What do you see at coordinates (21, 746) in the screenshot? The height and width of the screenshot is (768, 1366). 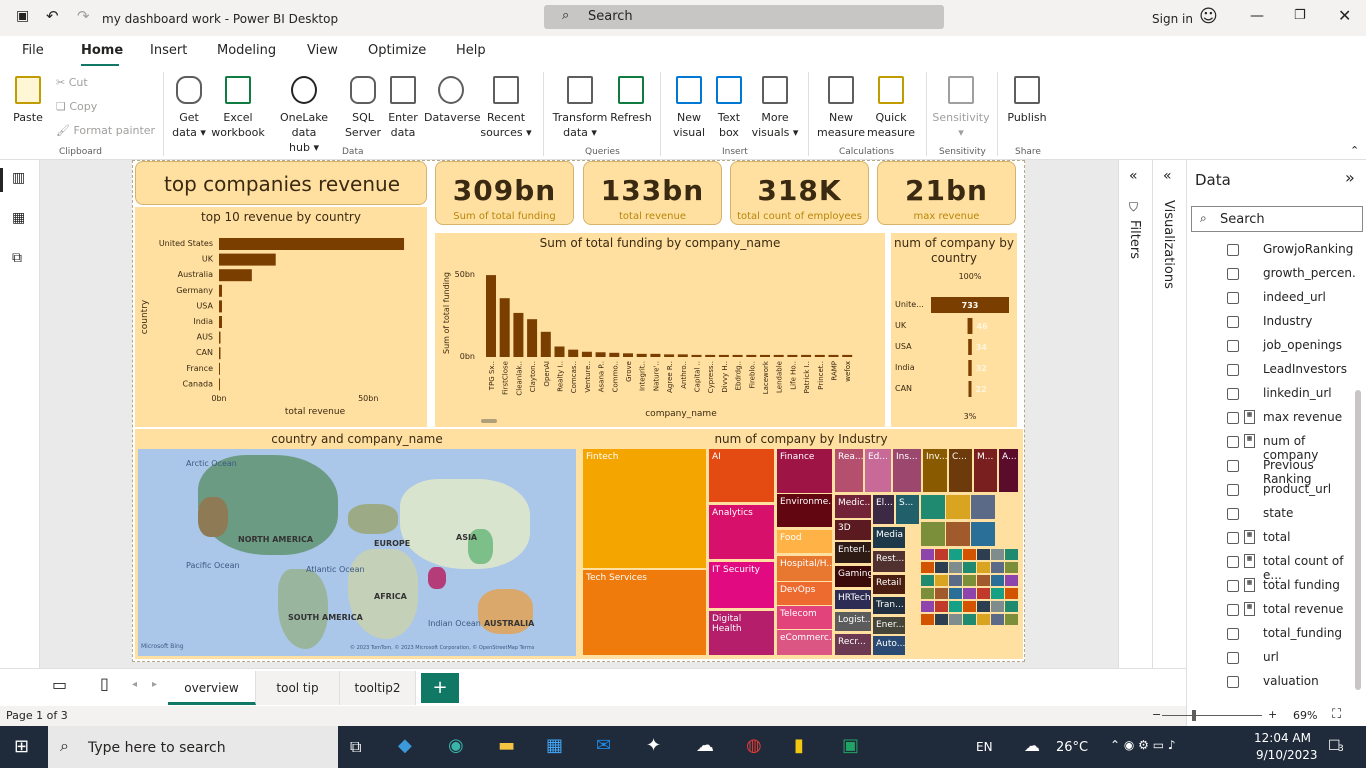 I see `windows-start-icon: ⊞` at bounding box center [21, 746].